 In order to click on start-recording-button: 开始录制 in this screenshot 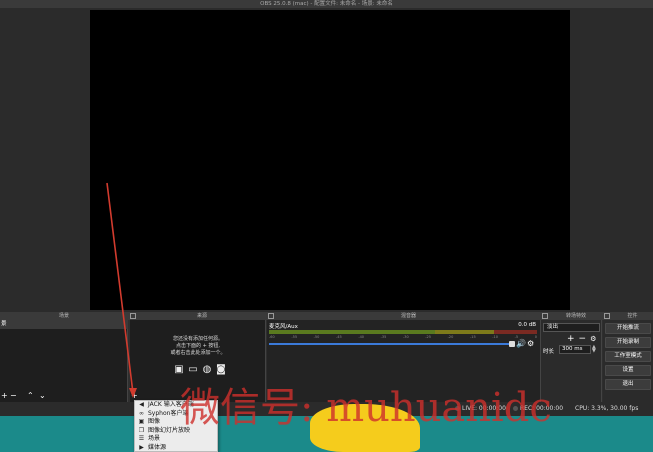, I will do `click(628, 342)`.